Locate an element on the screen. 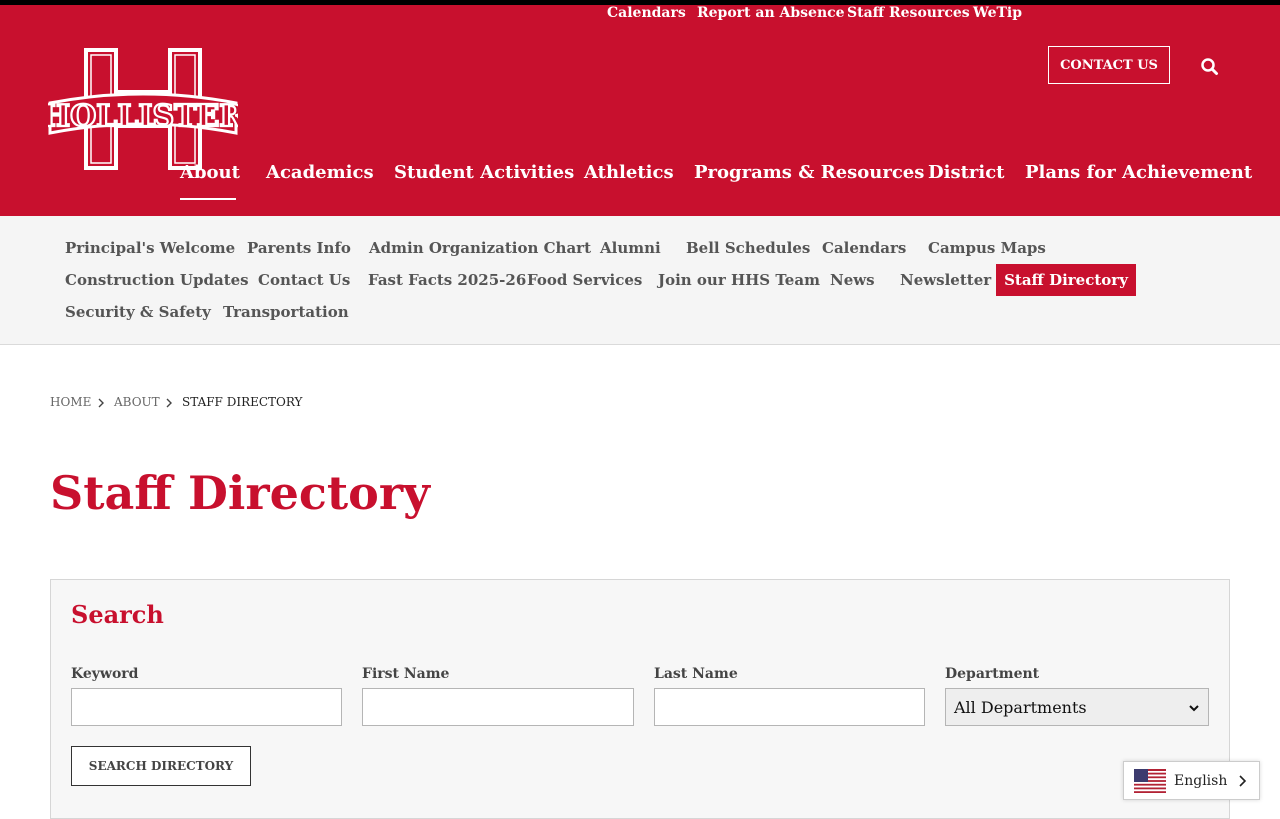 The image size is (1280, 819). subnav-campus-maps: Campus Maps is located at coordinates (987, 248).